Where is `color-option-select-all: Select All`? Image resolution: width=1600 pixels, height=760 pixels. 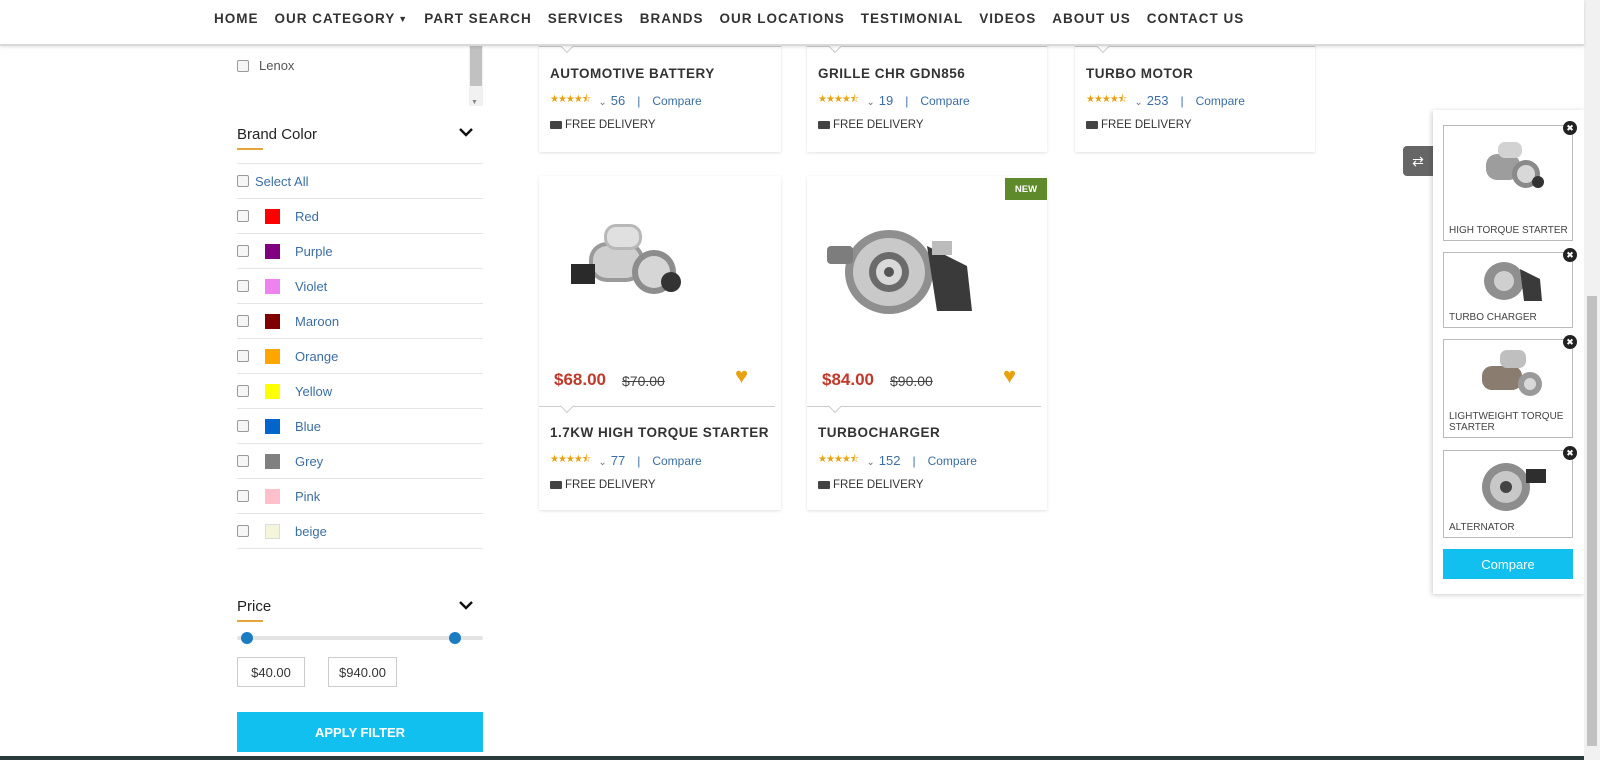
color-option-select-all: Select All is located at coordinates (360, 181).